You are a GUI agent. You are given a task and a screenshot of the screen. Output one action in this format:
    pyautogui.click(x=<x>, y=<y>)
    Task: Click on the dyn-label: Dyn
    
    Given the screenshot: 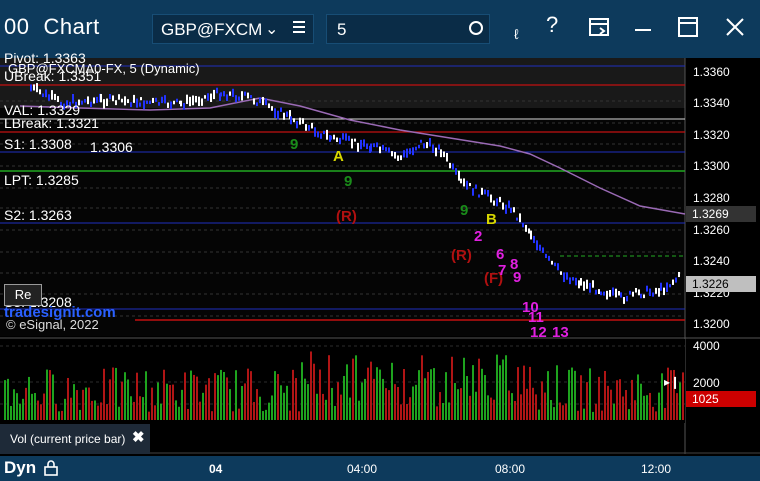 What is the action you would take?
    pyautogui.click(x=20, y=468)
    